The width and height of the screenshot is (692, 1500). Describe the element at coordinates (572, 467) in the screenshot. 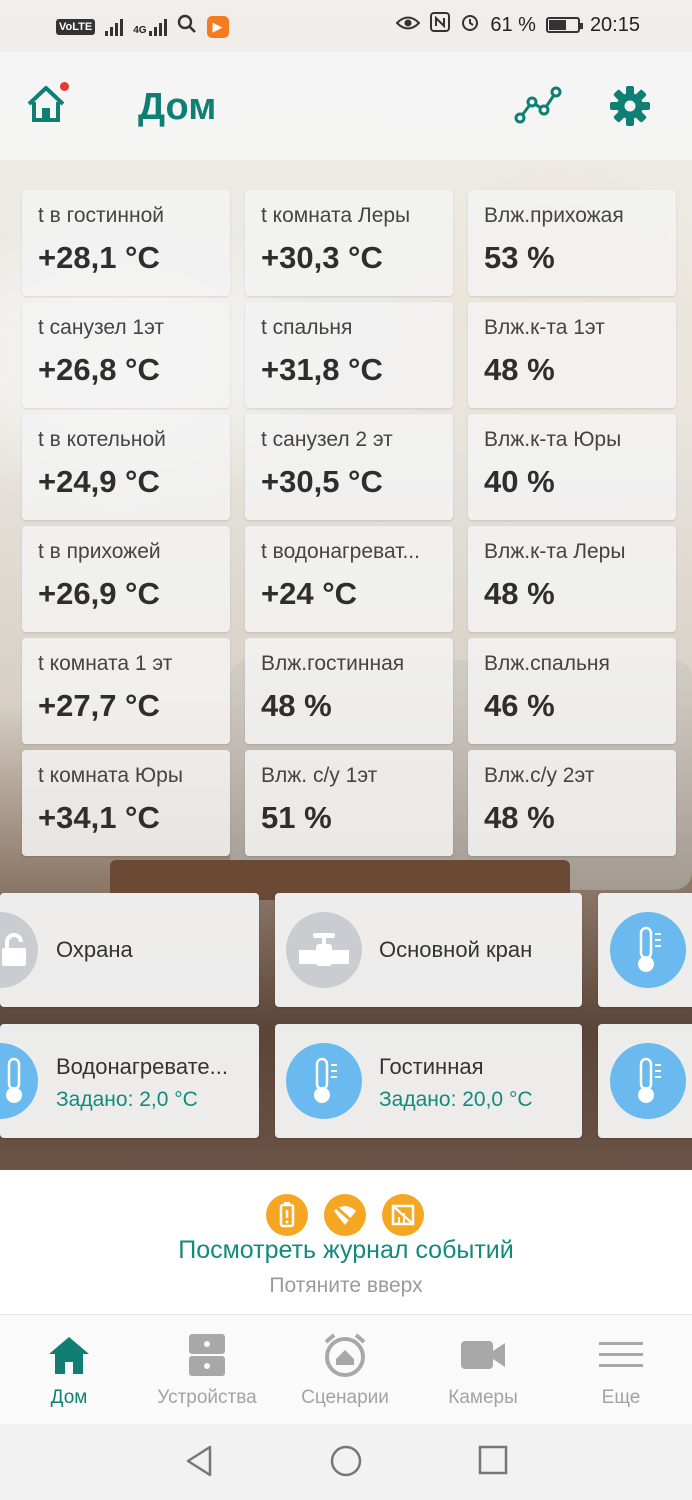

I see `sensor-tile: Влж.к-та Юры 40 %` at that location.